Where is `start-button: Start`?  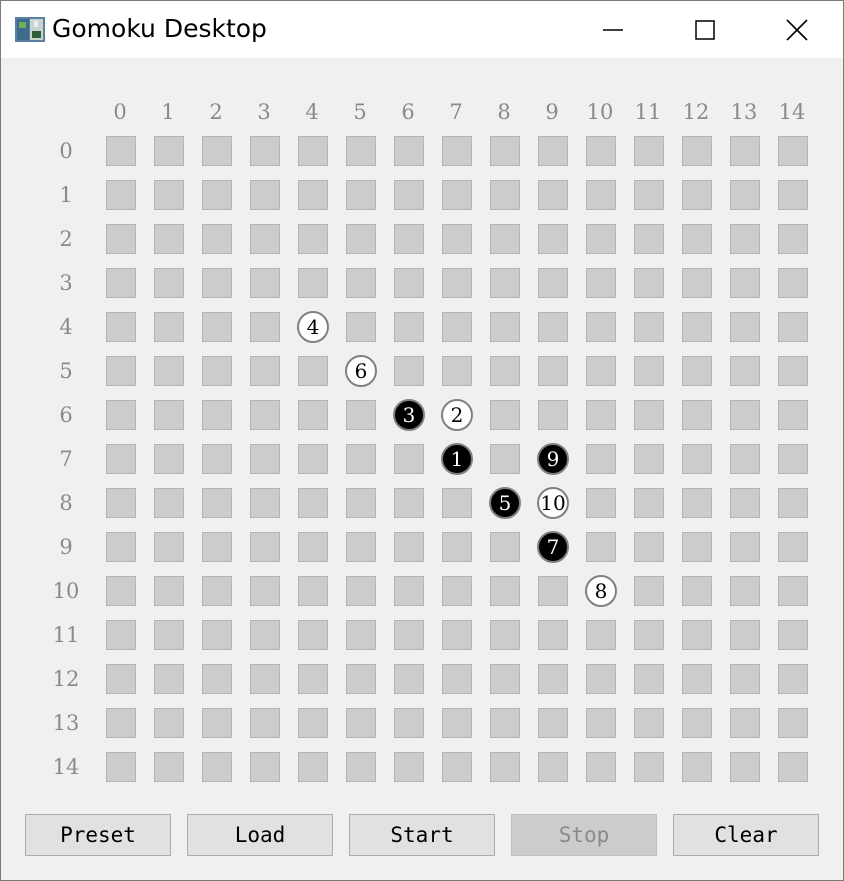 start-button: Start is located at coordinates (422, 835).